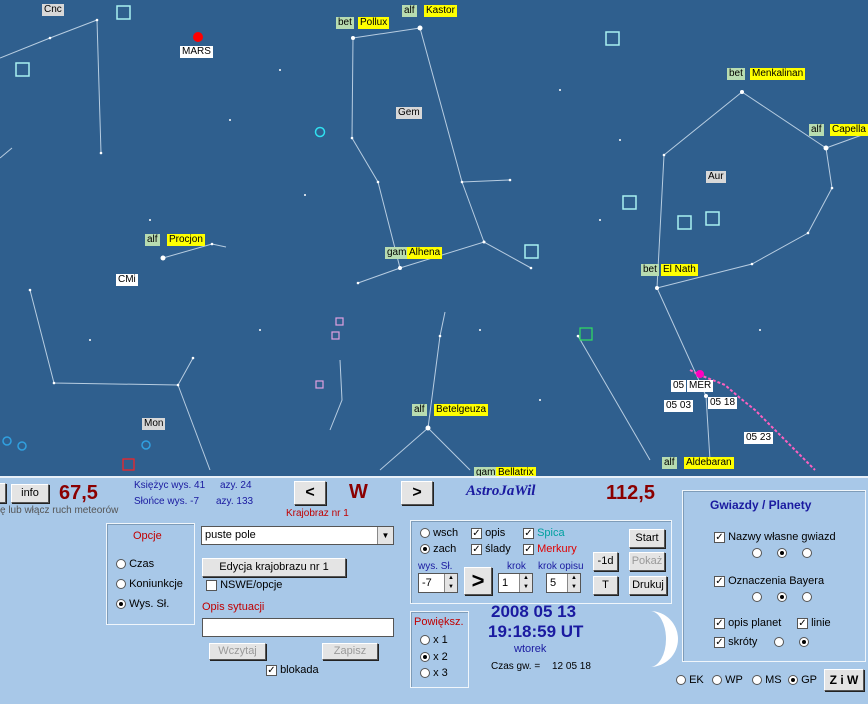  I want to click on minus-day-button: -1d, so click(605, 561).